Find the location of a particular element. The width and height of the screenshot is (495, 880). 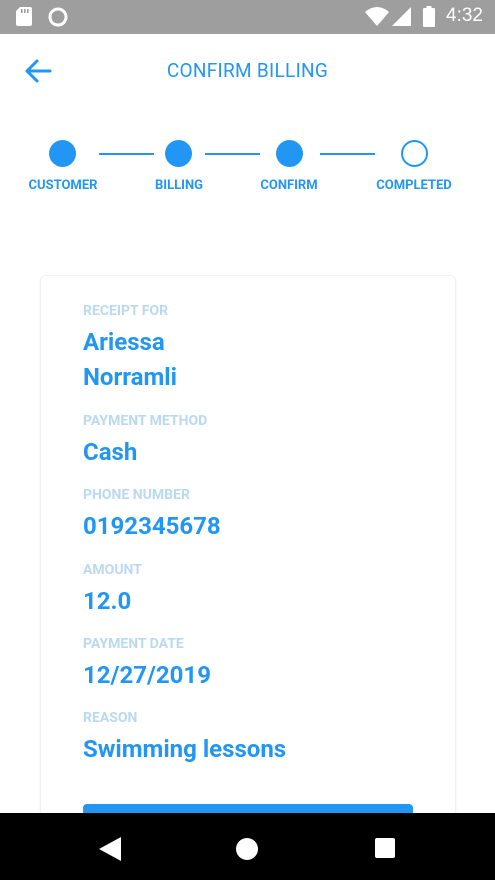

payment-method-value: Cash is located at coordinates (110, 452).